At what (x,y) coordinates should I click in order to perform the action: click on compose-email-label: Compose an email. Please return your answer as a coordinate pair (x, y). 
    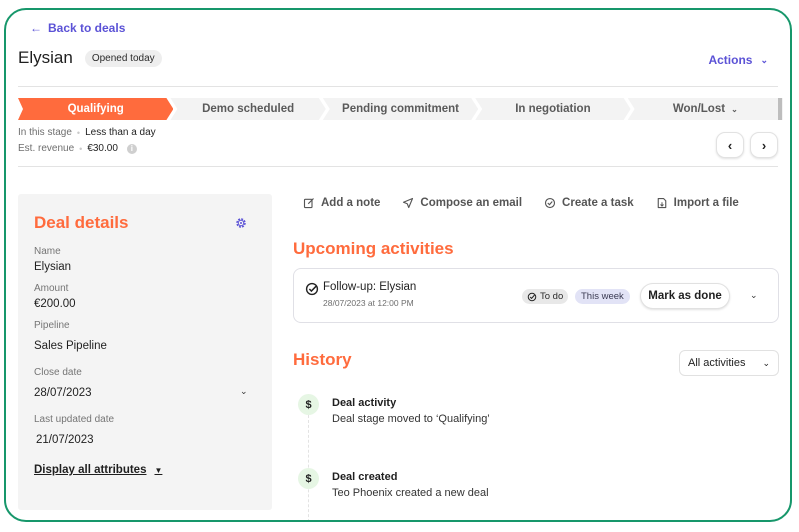
    Looking at the image, I should click on (471, 203).